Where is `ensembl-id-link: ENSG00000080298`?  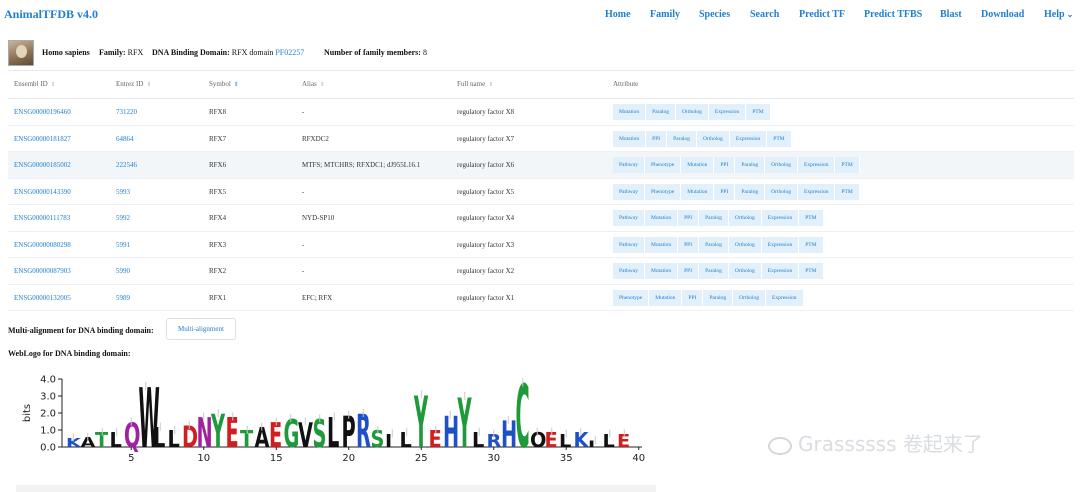
ensembl-id-link: ENSG00000080298 is located at coordinates (42, 245).